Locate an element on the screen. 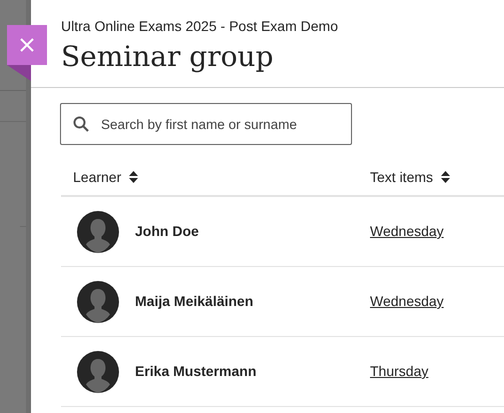 Image resolution: width=504 pixels, height=413 pixels. learner-name: Maija Meikäläinen is located at coordinates (194, 301).